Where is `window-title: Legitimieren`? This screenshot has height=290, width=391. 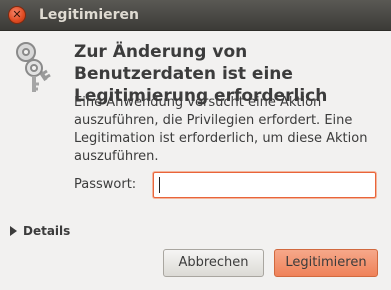 window-title: Legitimieren is located at coordinates (89, 15).